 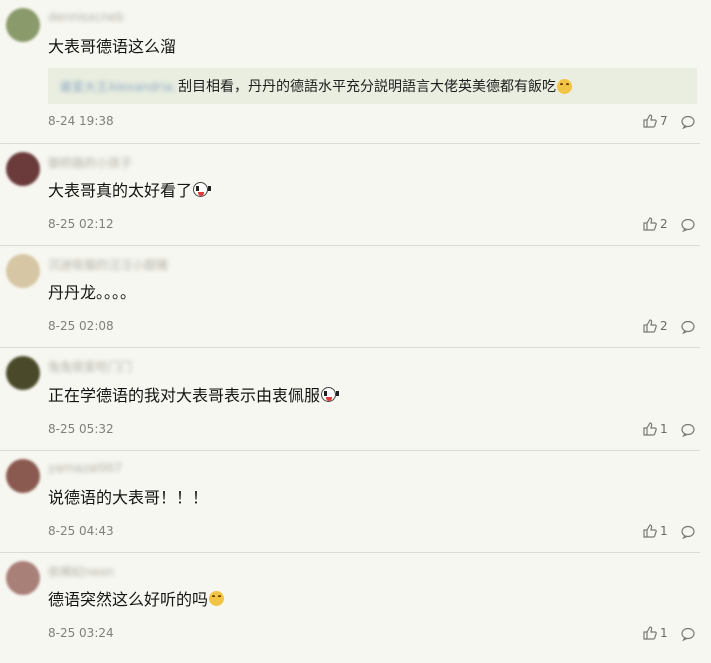 I want to click on comment-date: 8-25 02:12, so click(x=81, y=224).